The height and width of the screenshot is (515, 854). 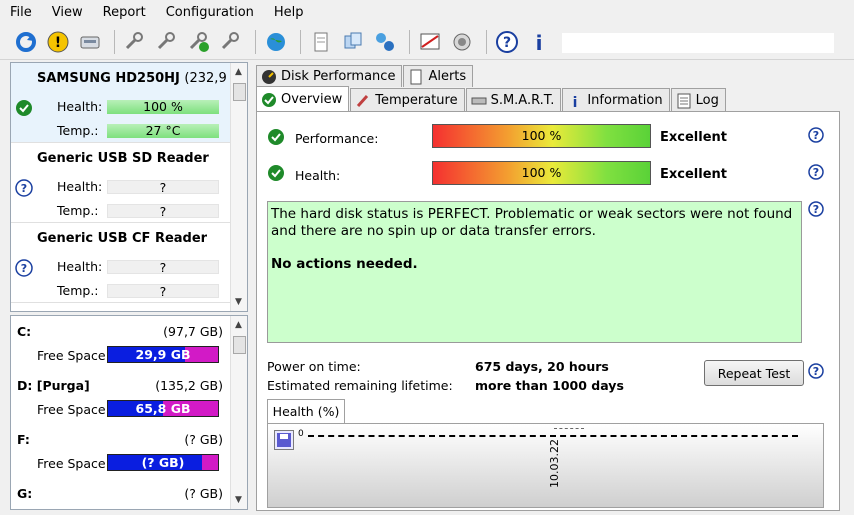 I want to click on partition-size: (135,2 GB), so click(x=189, y=385).